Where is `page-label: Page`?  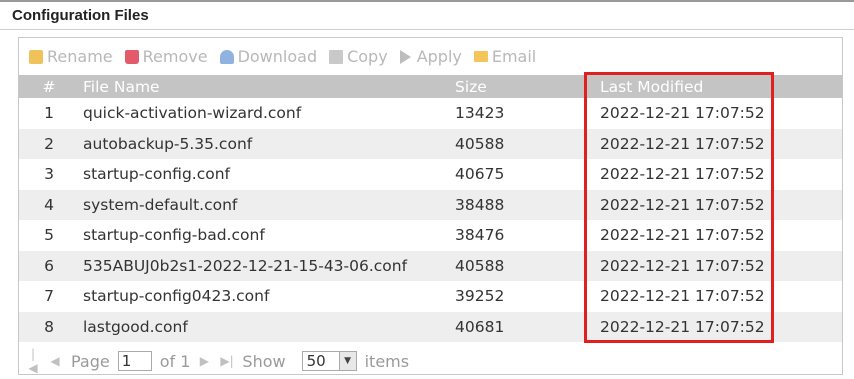
page-label: Page is located at coordinates (90, 361).